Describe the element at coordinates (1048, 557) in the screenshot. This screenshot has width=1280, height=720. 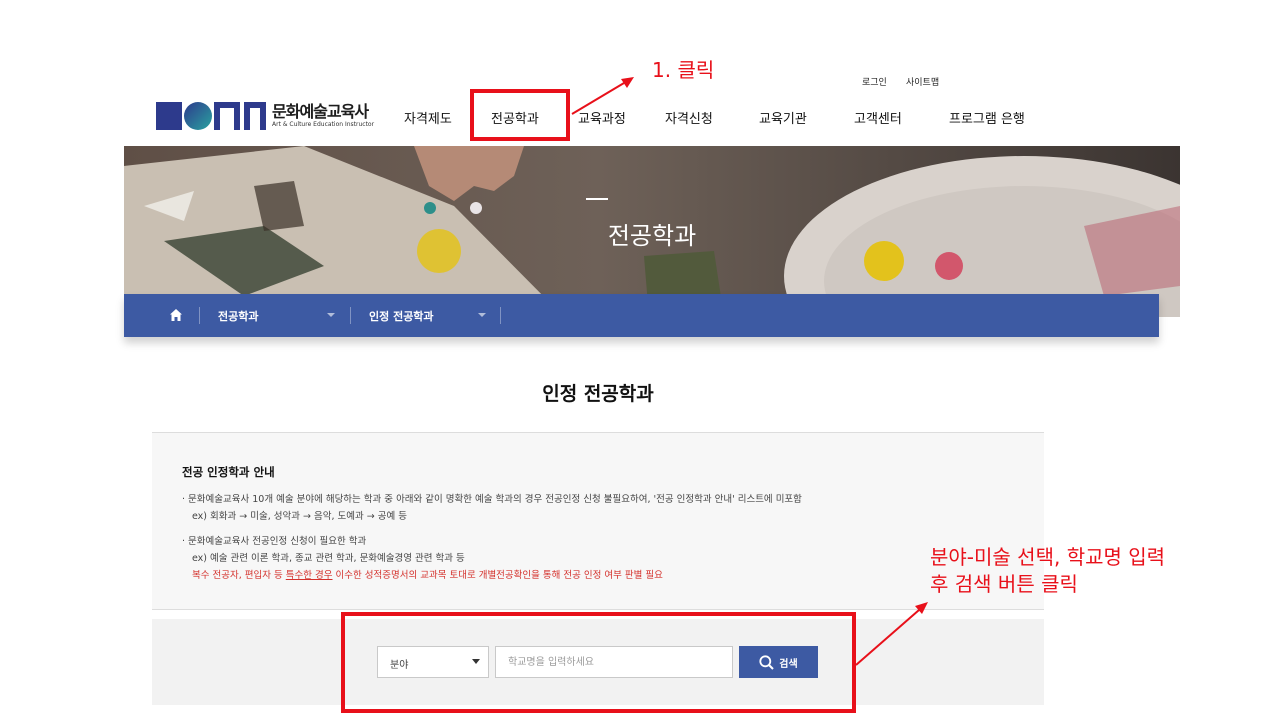
I see `annotation-step2-line1: 분야-미술 선택, 학교명 입력` at that location.